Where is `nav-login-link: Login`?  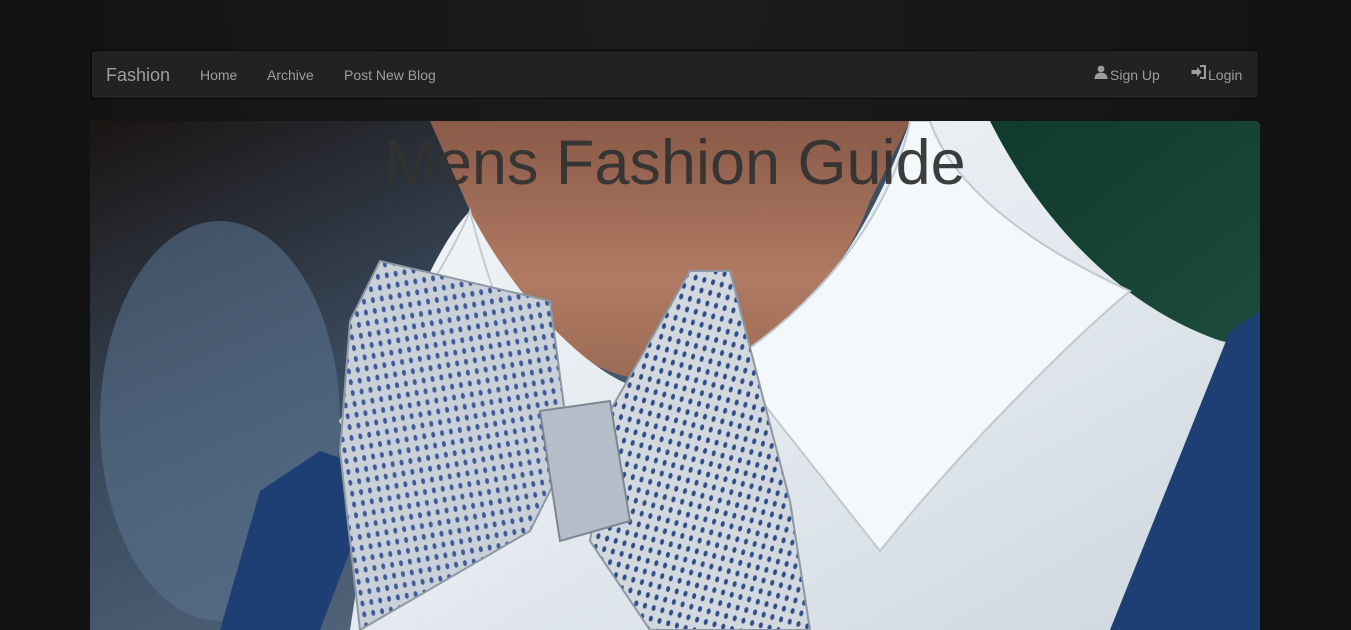
nav-login-link: Login is located at coordinates (1216, 75).